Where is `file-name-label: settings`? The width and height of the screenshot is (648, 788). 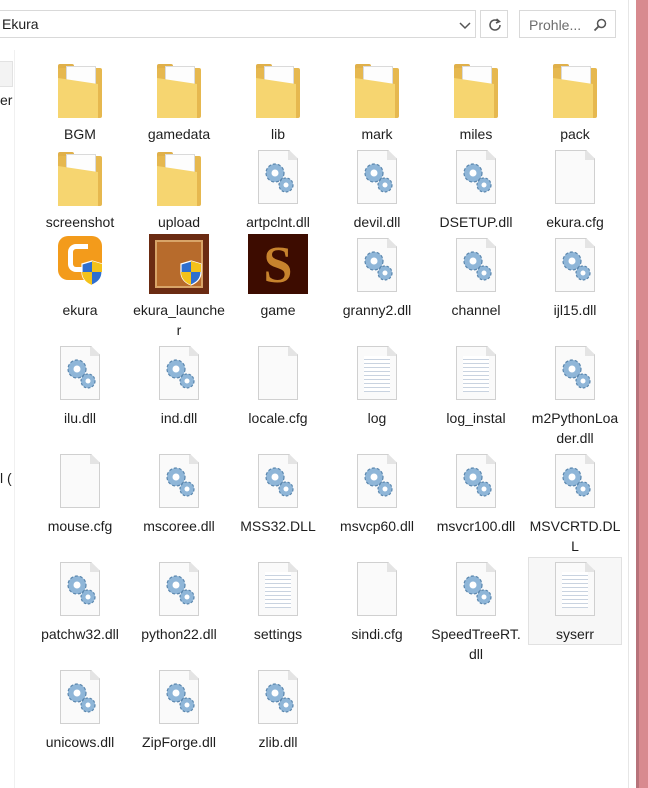
file-name-label: settings is located at coordinates (278, 634).